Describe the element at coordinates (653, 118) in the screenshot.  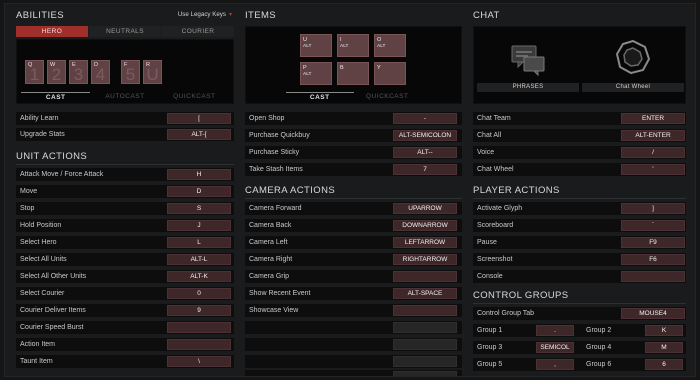
I see `hotkey-button: ENTER` at that location.